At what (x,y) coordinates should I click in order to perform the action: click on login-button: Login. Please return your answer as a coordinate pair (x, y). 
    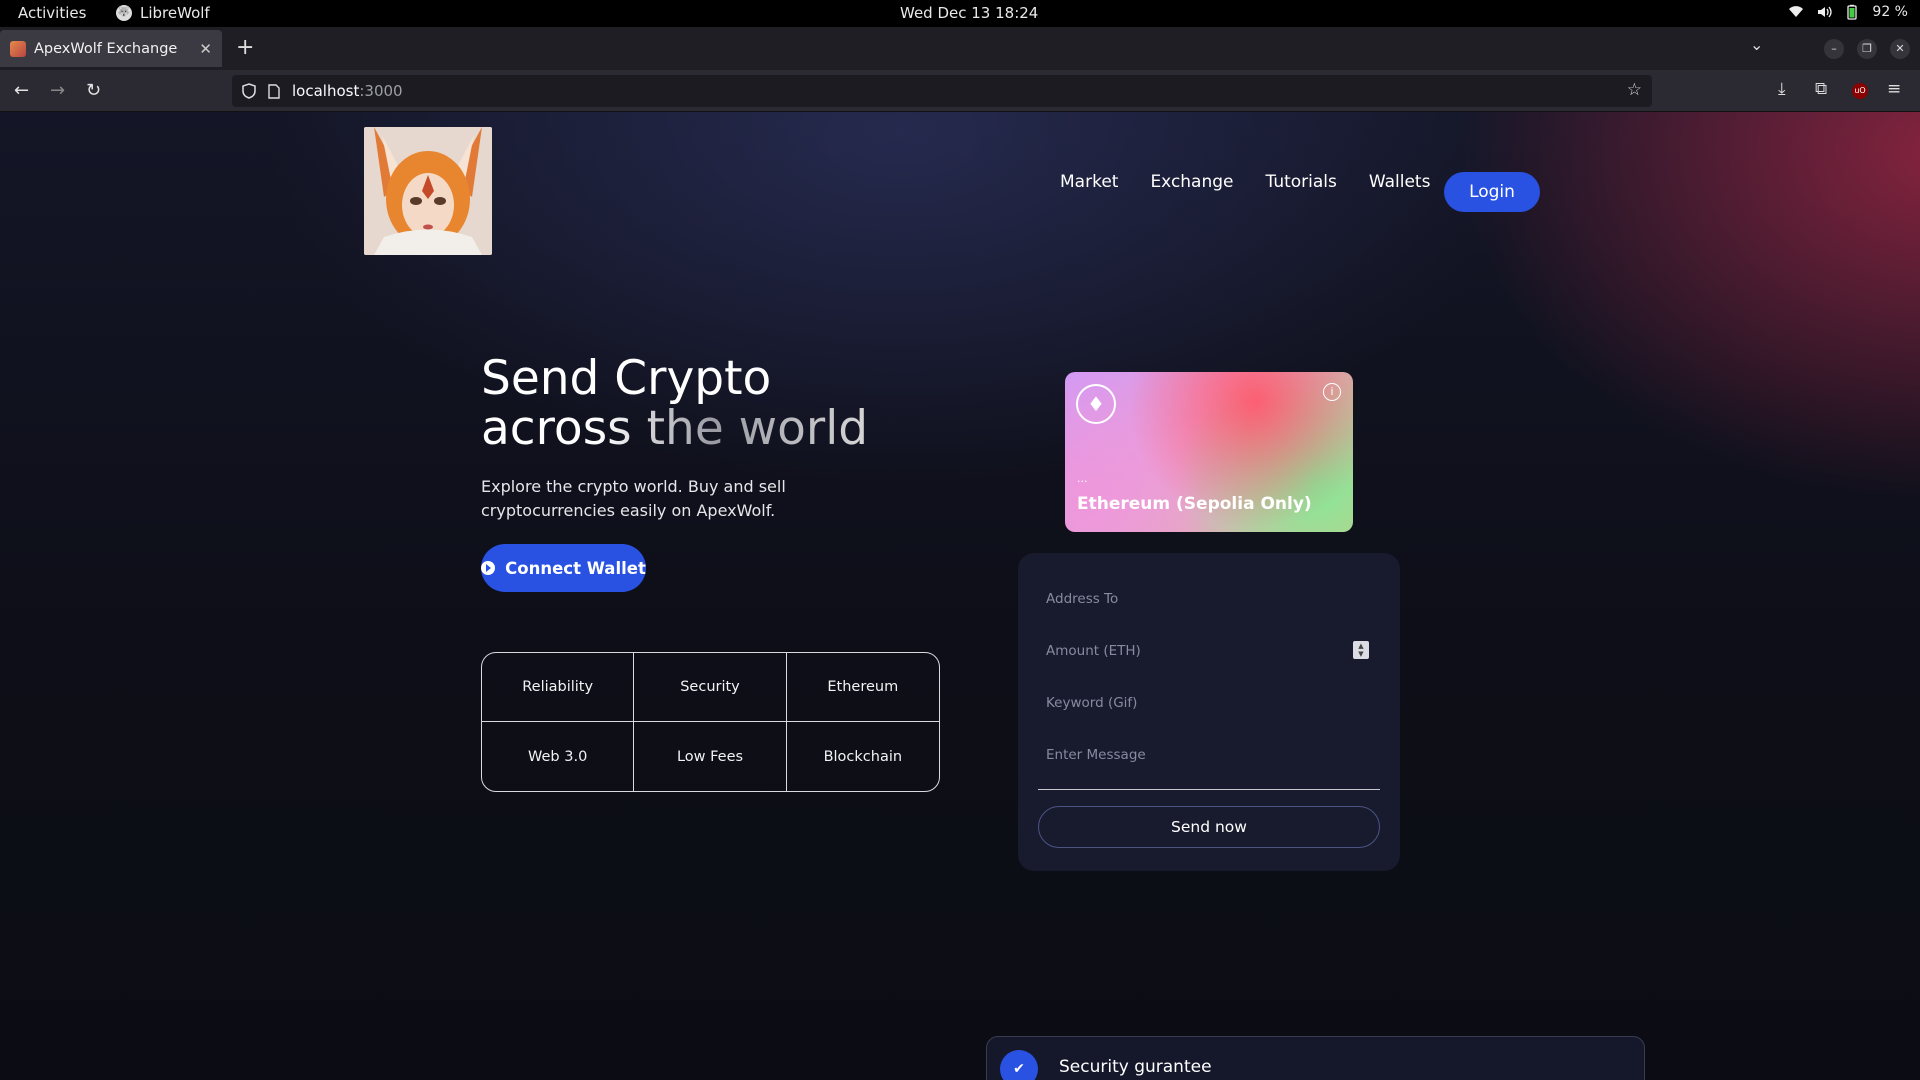
    Looking at the image, I should click on (1492, 192).